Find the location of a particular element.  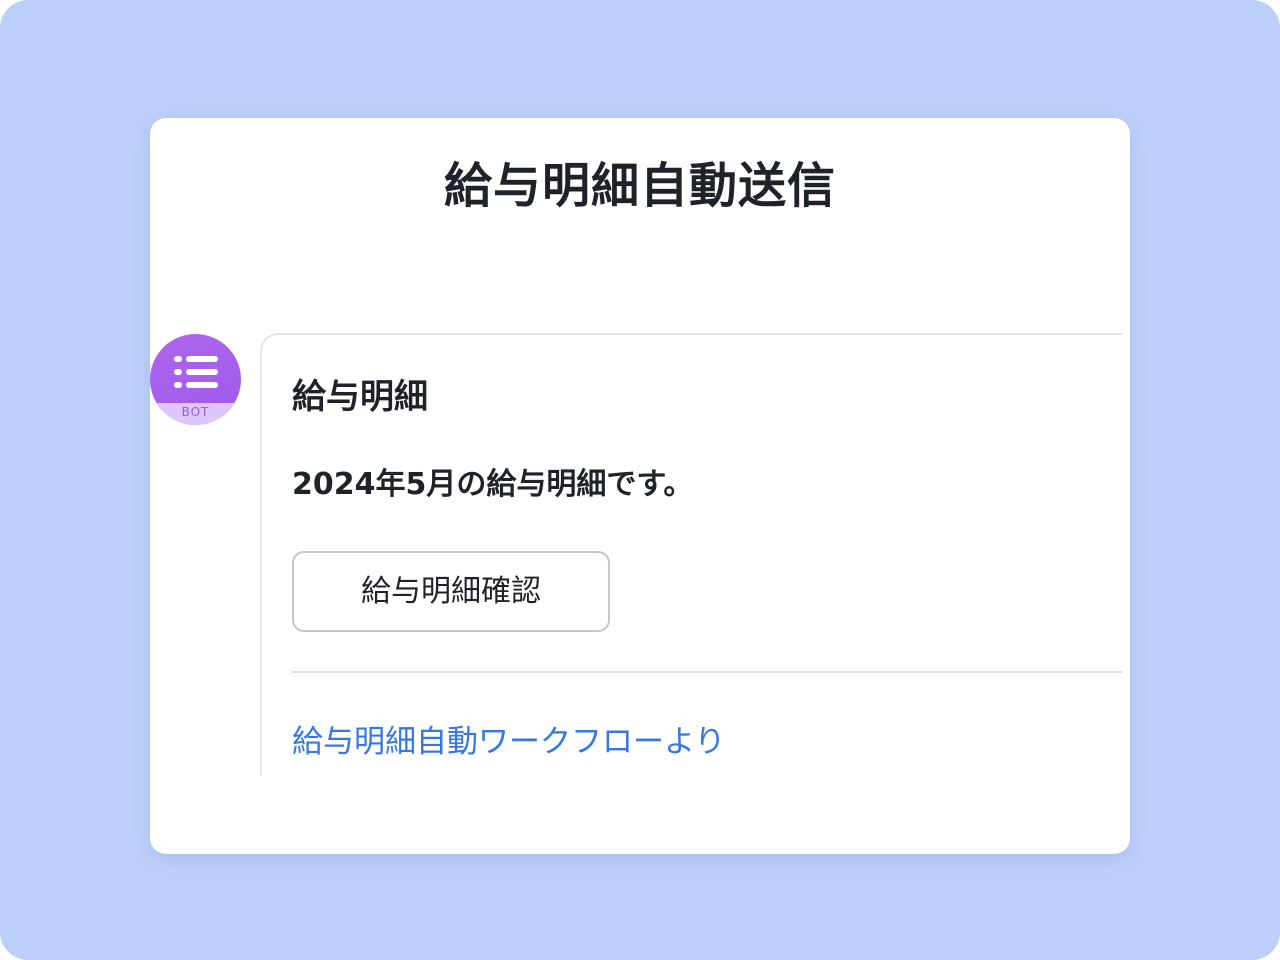

workflow-source-link: 給与明細自動ワークフローより is located at coordinates (508, 742).